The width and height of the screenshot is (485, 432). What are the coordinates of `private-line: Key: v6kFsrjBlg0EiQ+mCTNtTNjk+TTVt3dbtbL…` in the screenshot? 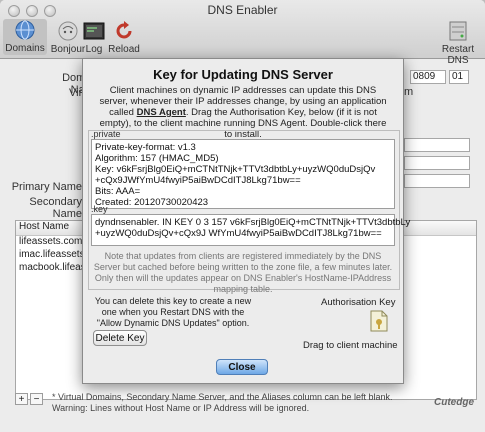 It's located at (235, 169).